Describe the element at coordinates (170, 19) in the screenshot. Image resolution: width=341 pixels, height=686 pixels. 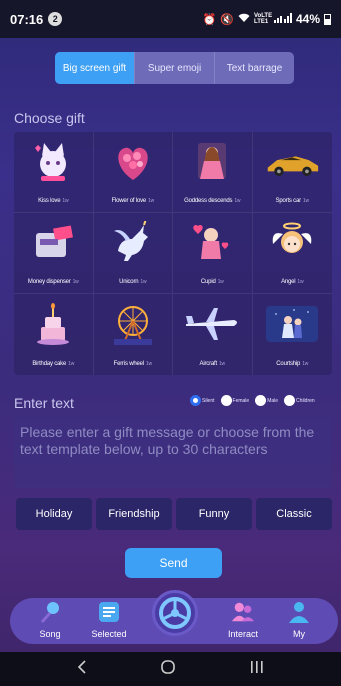
I see `status-bar: 07:16 2 ⏰ 🔇 VoLTE LTE1 44%` at that location.